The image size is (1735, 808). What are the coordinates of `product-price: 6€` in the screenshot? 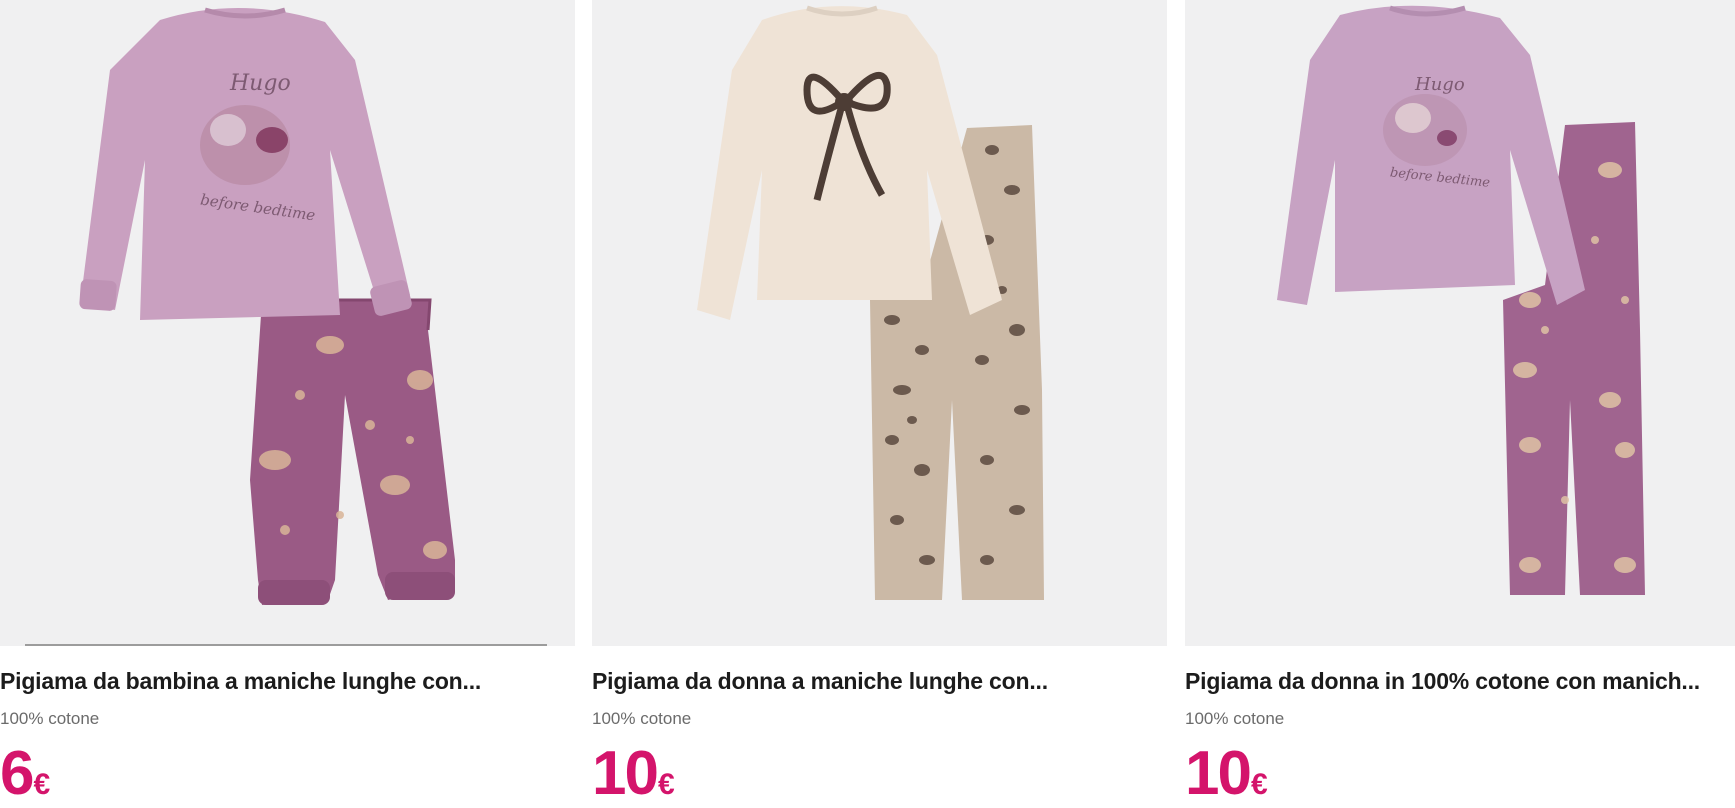 It's located at (25, 773).